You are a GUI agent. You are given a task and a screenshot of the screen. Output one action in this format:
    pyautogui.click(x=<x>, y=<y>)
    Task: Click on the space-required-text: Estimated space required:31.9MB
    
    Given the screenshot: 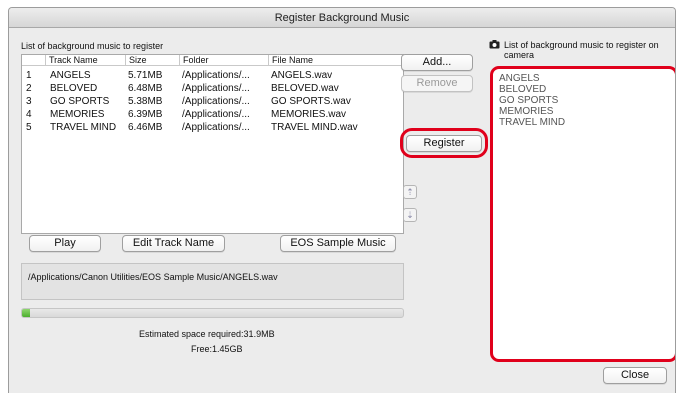 What is the action you would take?
    pyautogui.click(x=207, y=334)
    